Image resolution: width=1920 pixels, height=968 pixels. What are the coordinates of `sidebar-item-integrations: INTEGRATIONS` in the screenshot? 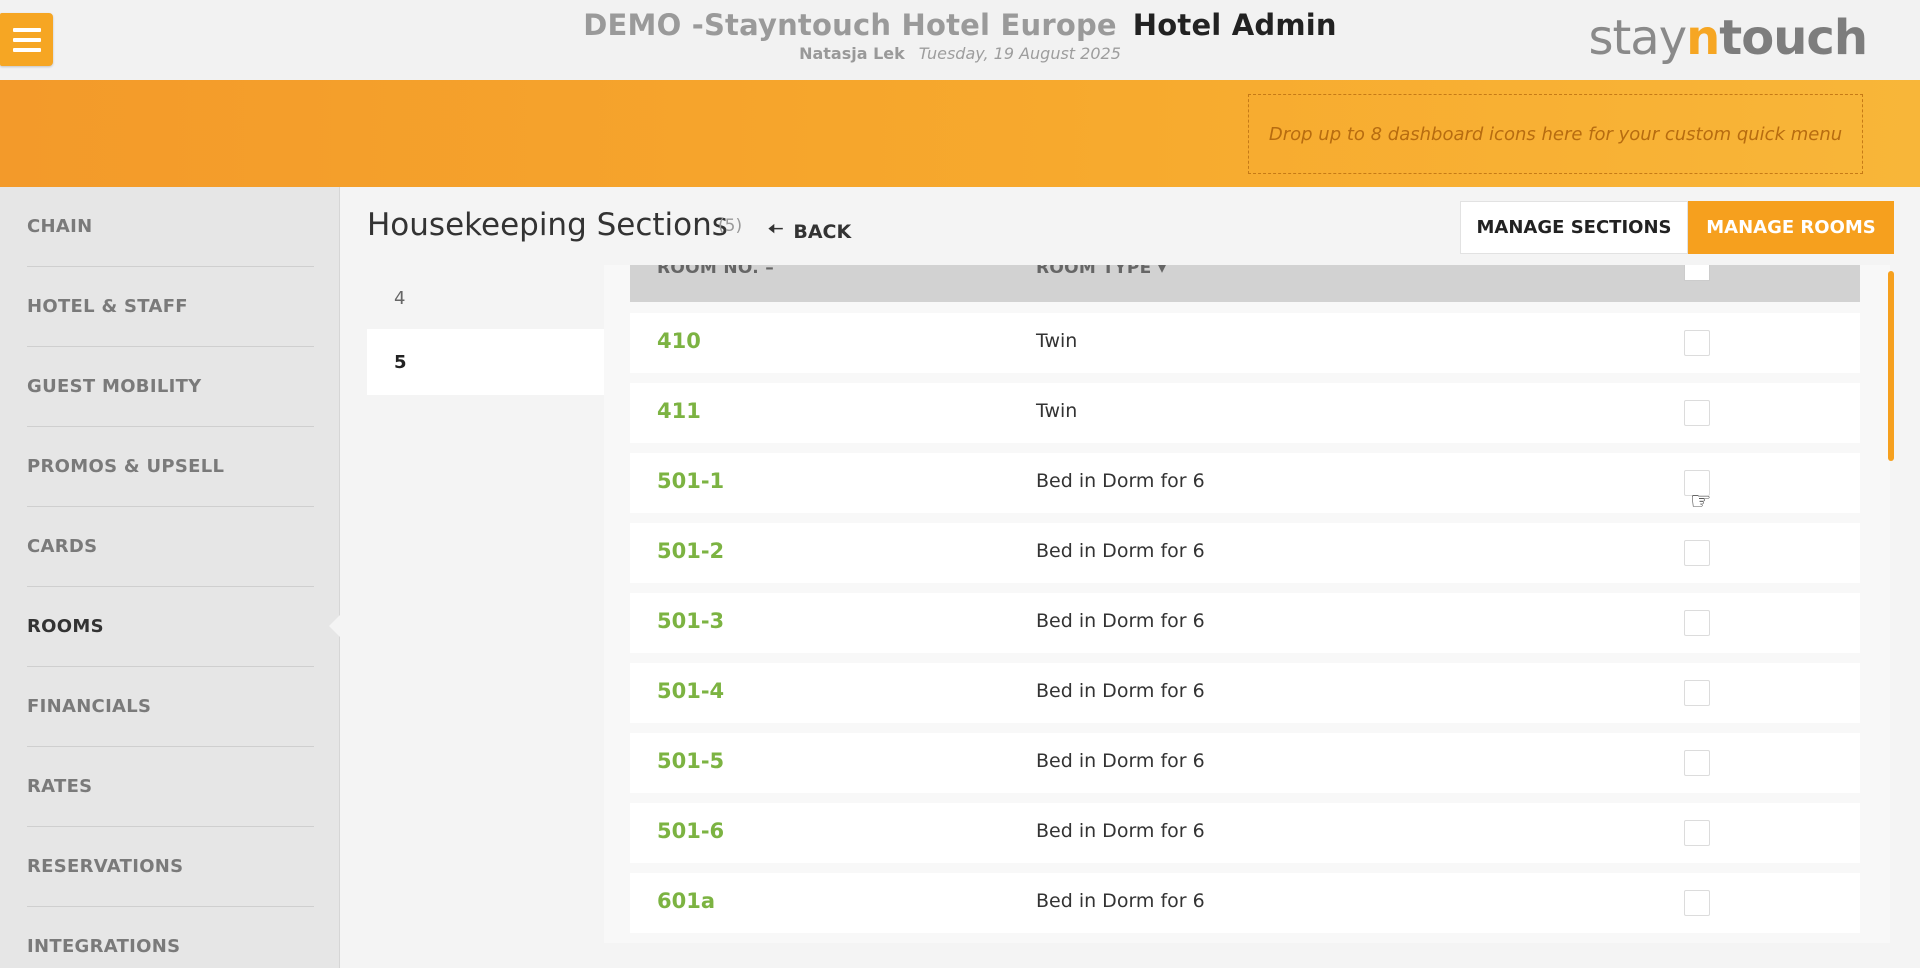 It's located at (170, 937).